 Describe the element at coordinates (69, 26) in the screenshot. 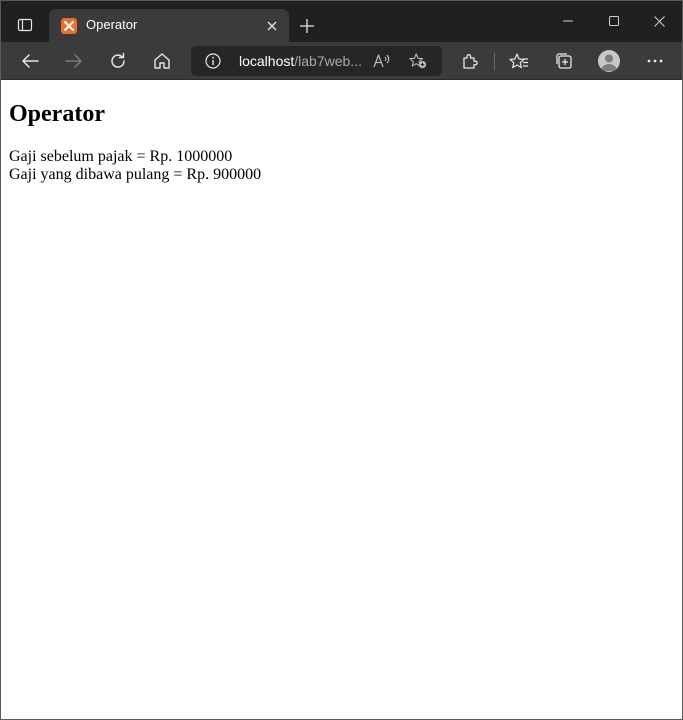

I see `xampp-icon` at that location.